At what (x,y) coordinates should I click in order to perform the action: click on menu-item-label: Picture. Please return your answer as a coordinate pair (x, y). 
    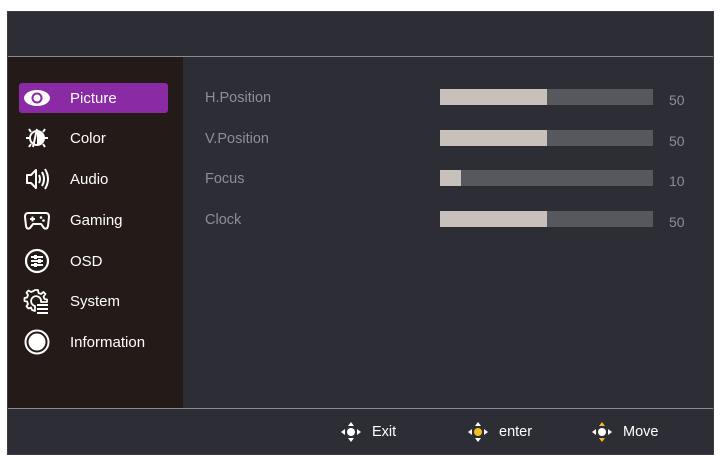
    Looking at the image, I should click on (93, 98).